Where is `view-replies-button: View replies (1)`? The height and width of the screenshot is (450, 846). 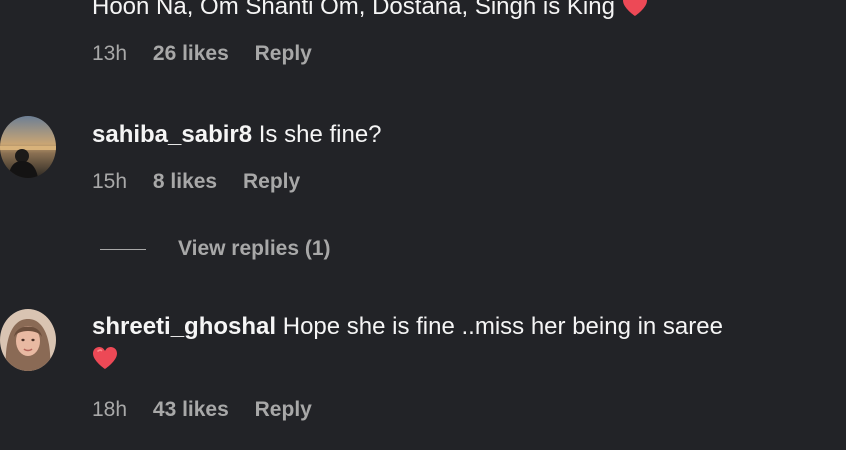 view-replies-button: View replies (1) is located at coordinates (215, 249).